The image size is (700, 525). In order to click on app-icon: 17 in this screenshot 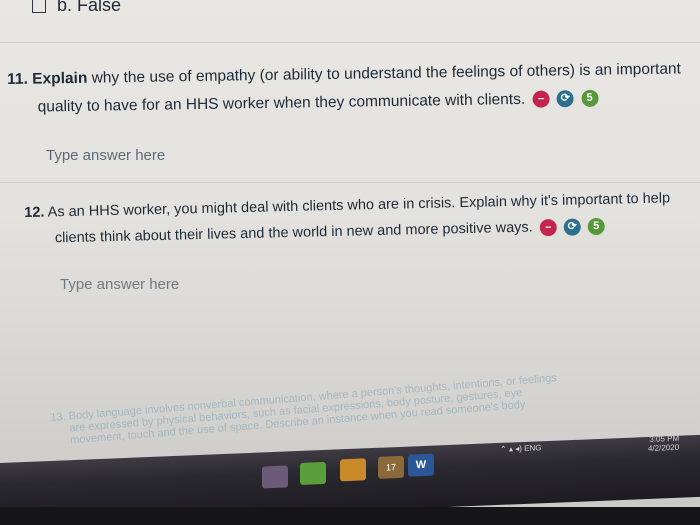, I will do `click(391, 467)`.